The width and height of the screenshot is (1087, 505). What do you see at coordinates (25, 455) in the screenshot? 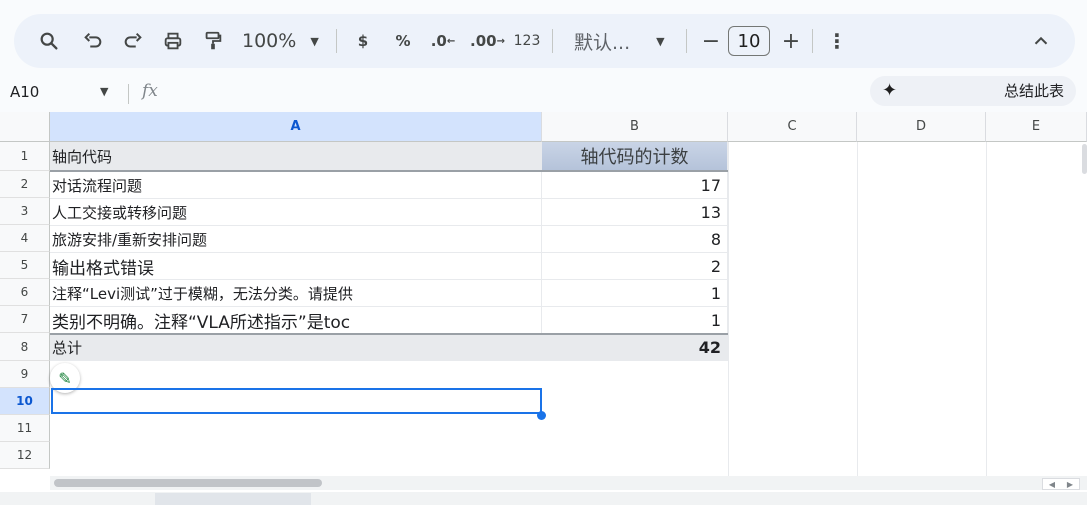
I see `row-header-12: 12` at bounding box center [25, 455].